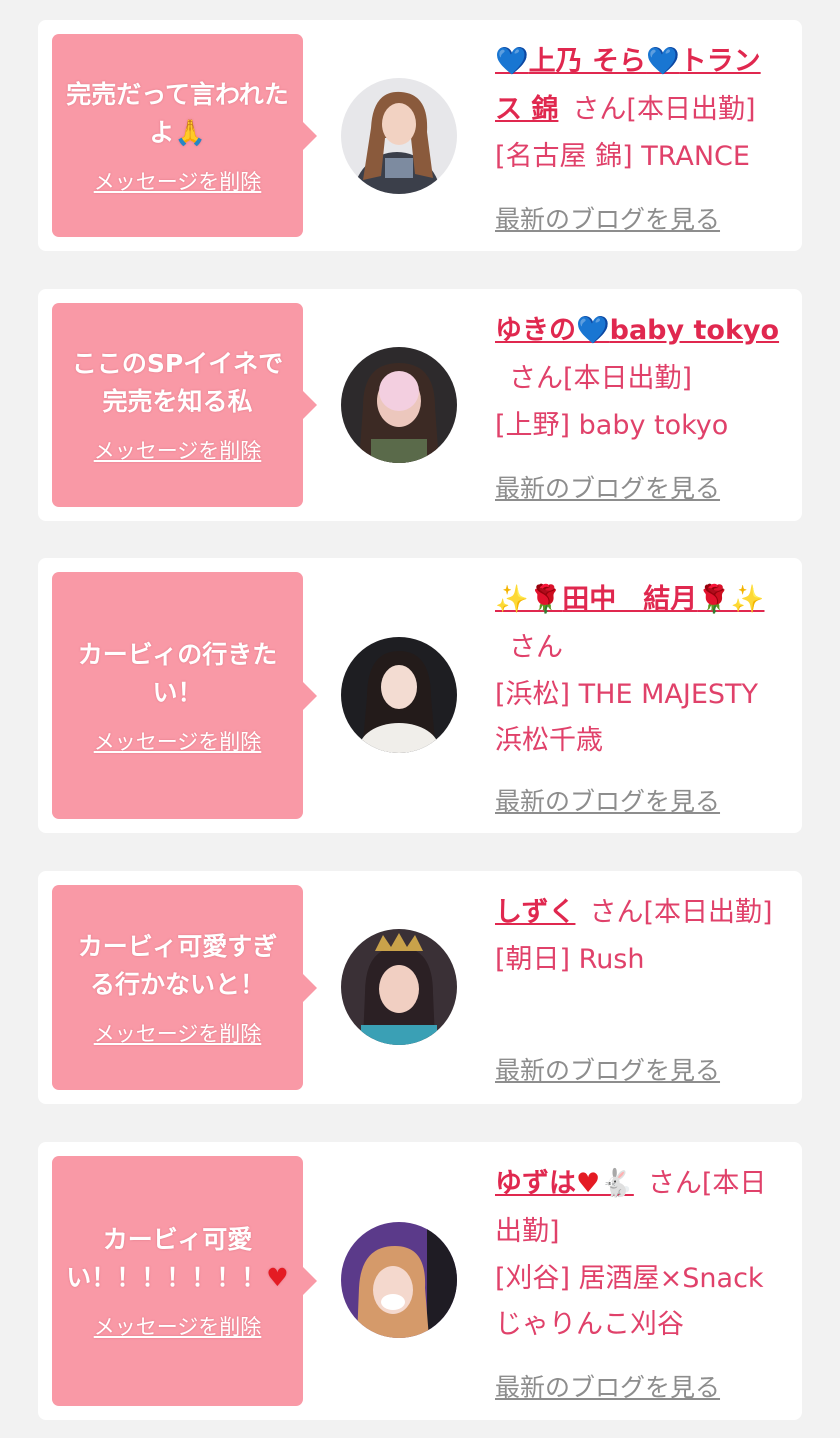 The width and height of the screenshot is (840, 1438). I want to click on message-bubble: カービィ可愛すぎる行かないと！ メッセージを削除, so click(184, 987).